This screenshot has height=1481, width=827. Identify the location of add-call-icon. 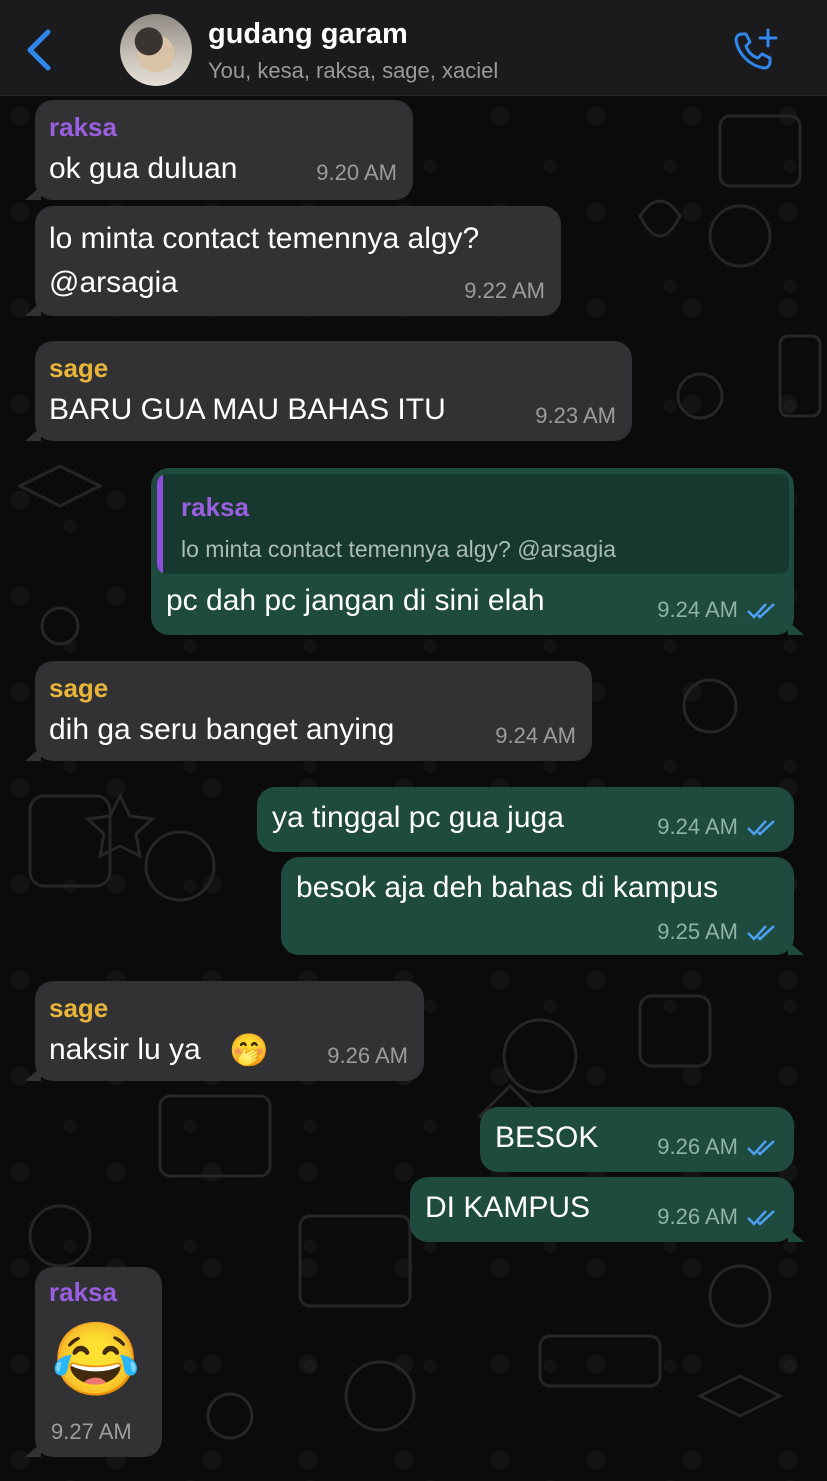
(756, 50).